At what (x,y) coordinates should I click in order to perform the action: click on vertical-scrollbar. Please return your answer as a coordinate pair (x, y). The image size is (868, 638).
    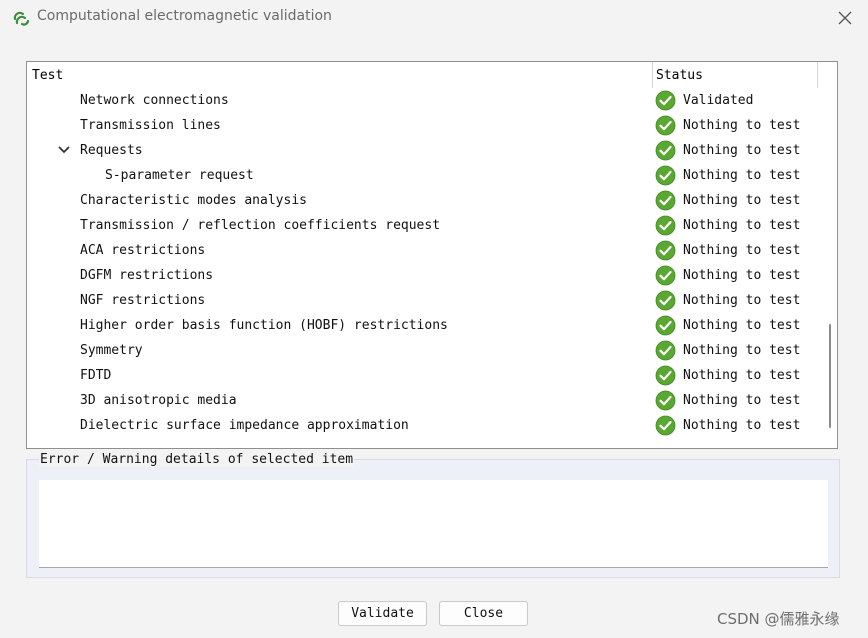
    Looking at the image, I should click on (828, 255).